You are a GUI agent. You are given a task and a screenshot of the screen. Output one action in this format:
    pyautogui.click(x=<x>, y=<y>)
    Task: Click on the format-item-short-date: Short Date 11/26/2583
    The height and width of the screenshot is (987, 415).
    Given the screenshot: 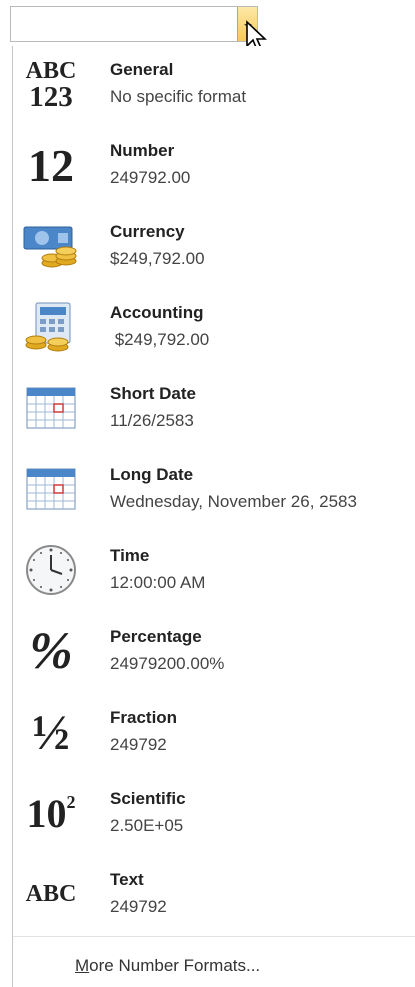 What is the action you would take?
    pyautogui.click(x=214, y=410)
    